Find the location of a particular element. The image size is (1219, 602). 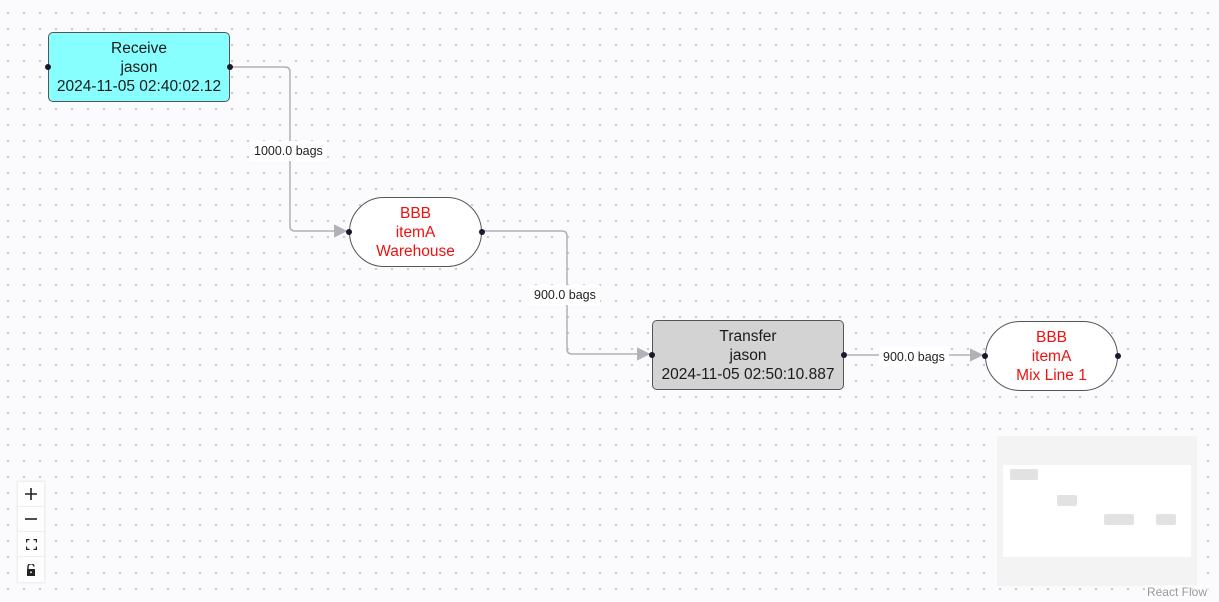

node-warehouse: BBB itemA Warehouse is located at coordinates (415, 232).